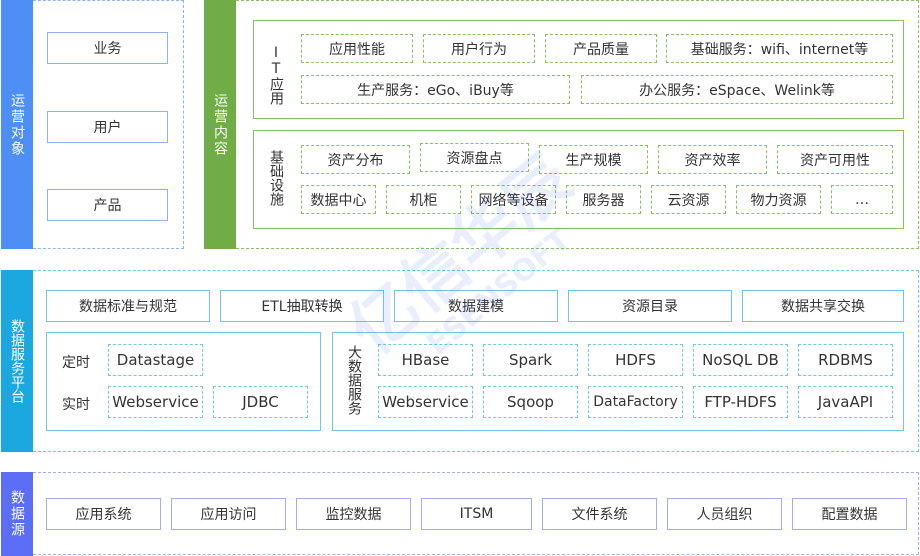 This screenshot has height=556, width=920. I want to click on ops-object-item-label: 产品, so click(107, 206).